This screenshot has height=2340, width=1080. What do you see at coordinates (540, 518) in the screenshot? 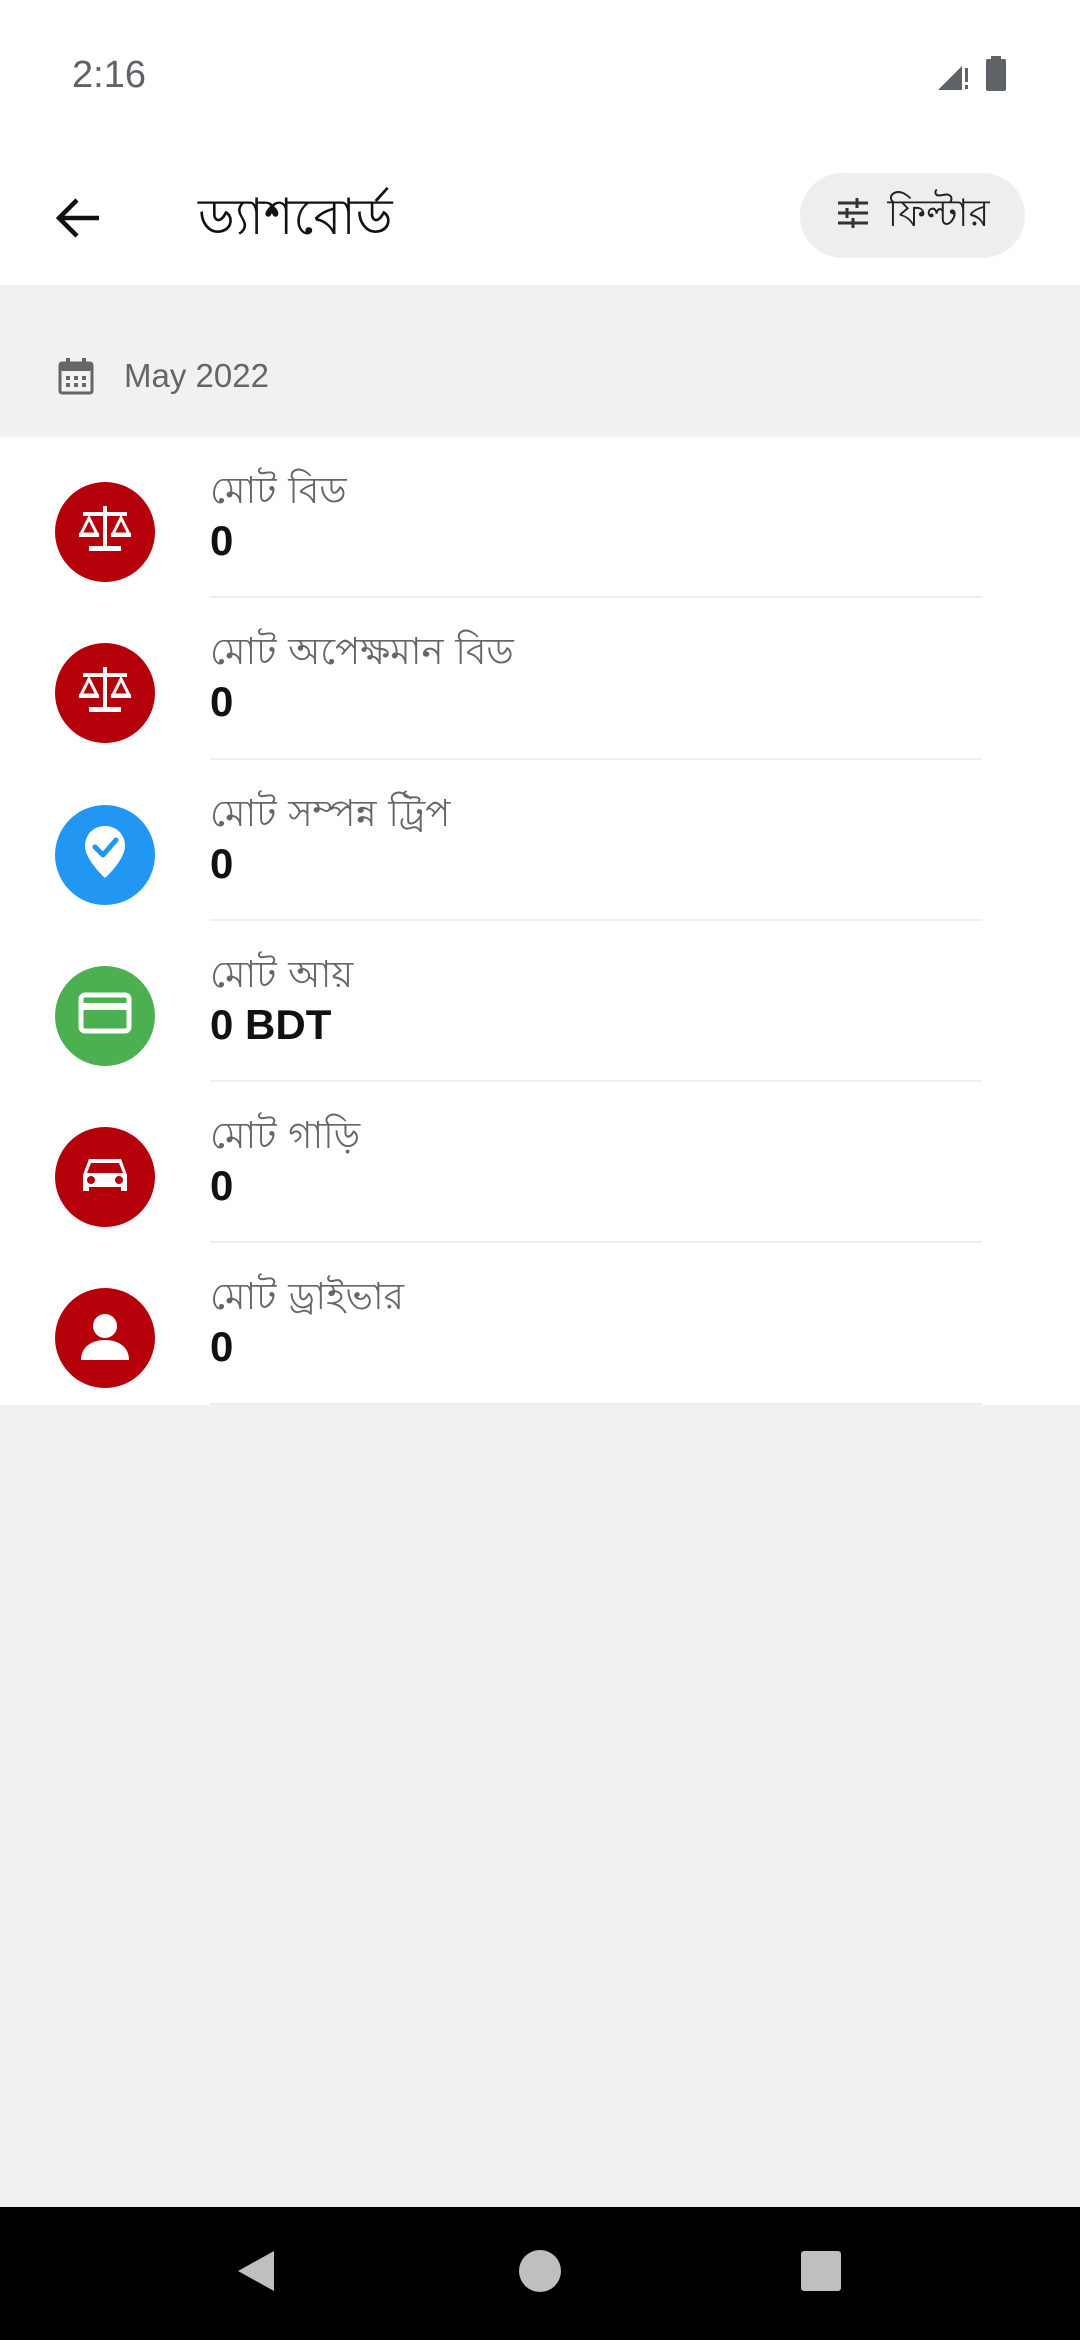
I see `stat-total-bid: মোট বিড 0` at bounding box center [540, 518].